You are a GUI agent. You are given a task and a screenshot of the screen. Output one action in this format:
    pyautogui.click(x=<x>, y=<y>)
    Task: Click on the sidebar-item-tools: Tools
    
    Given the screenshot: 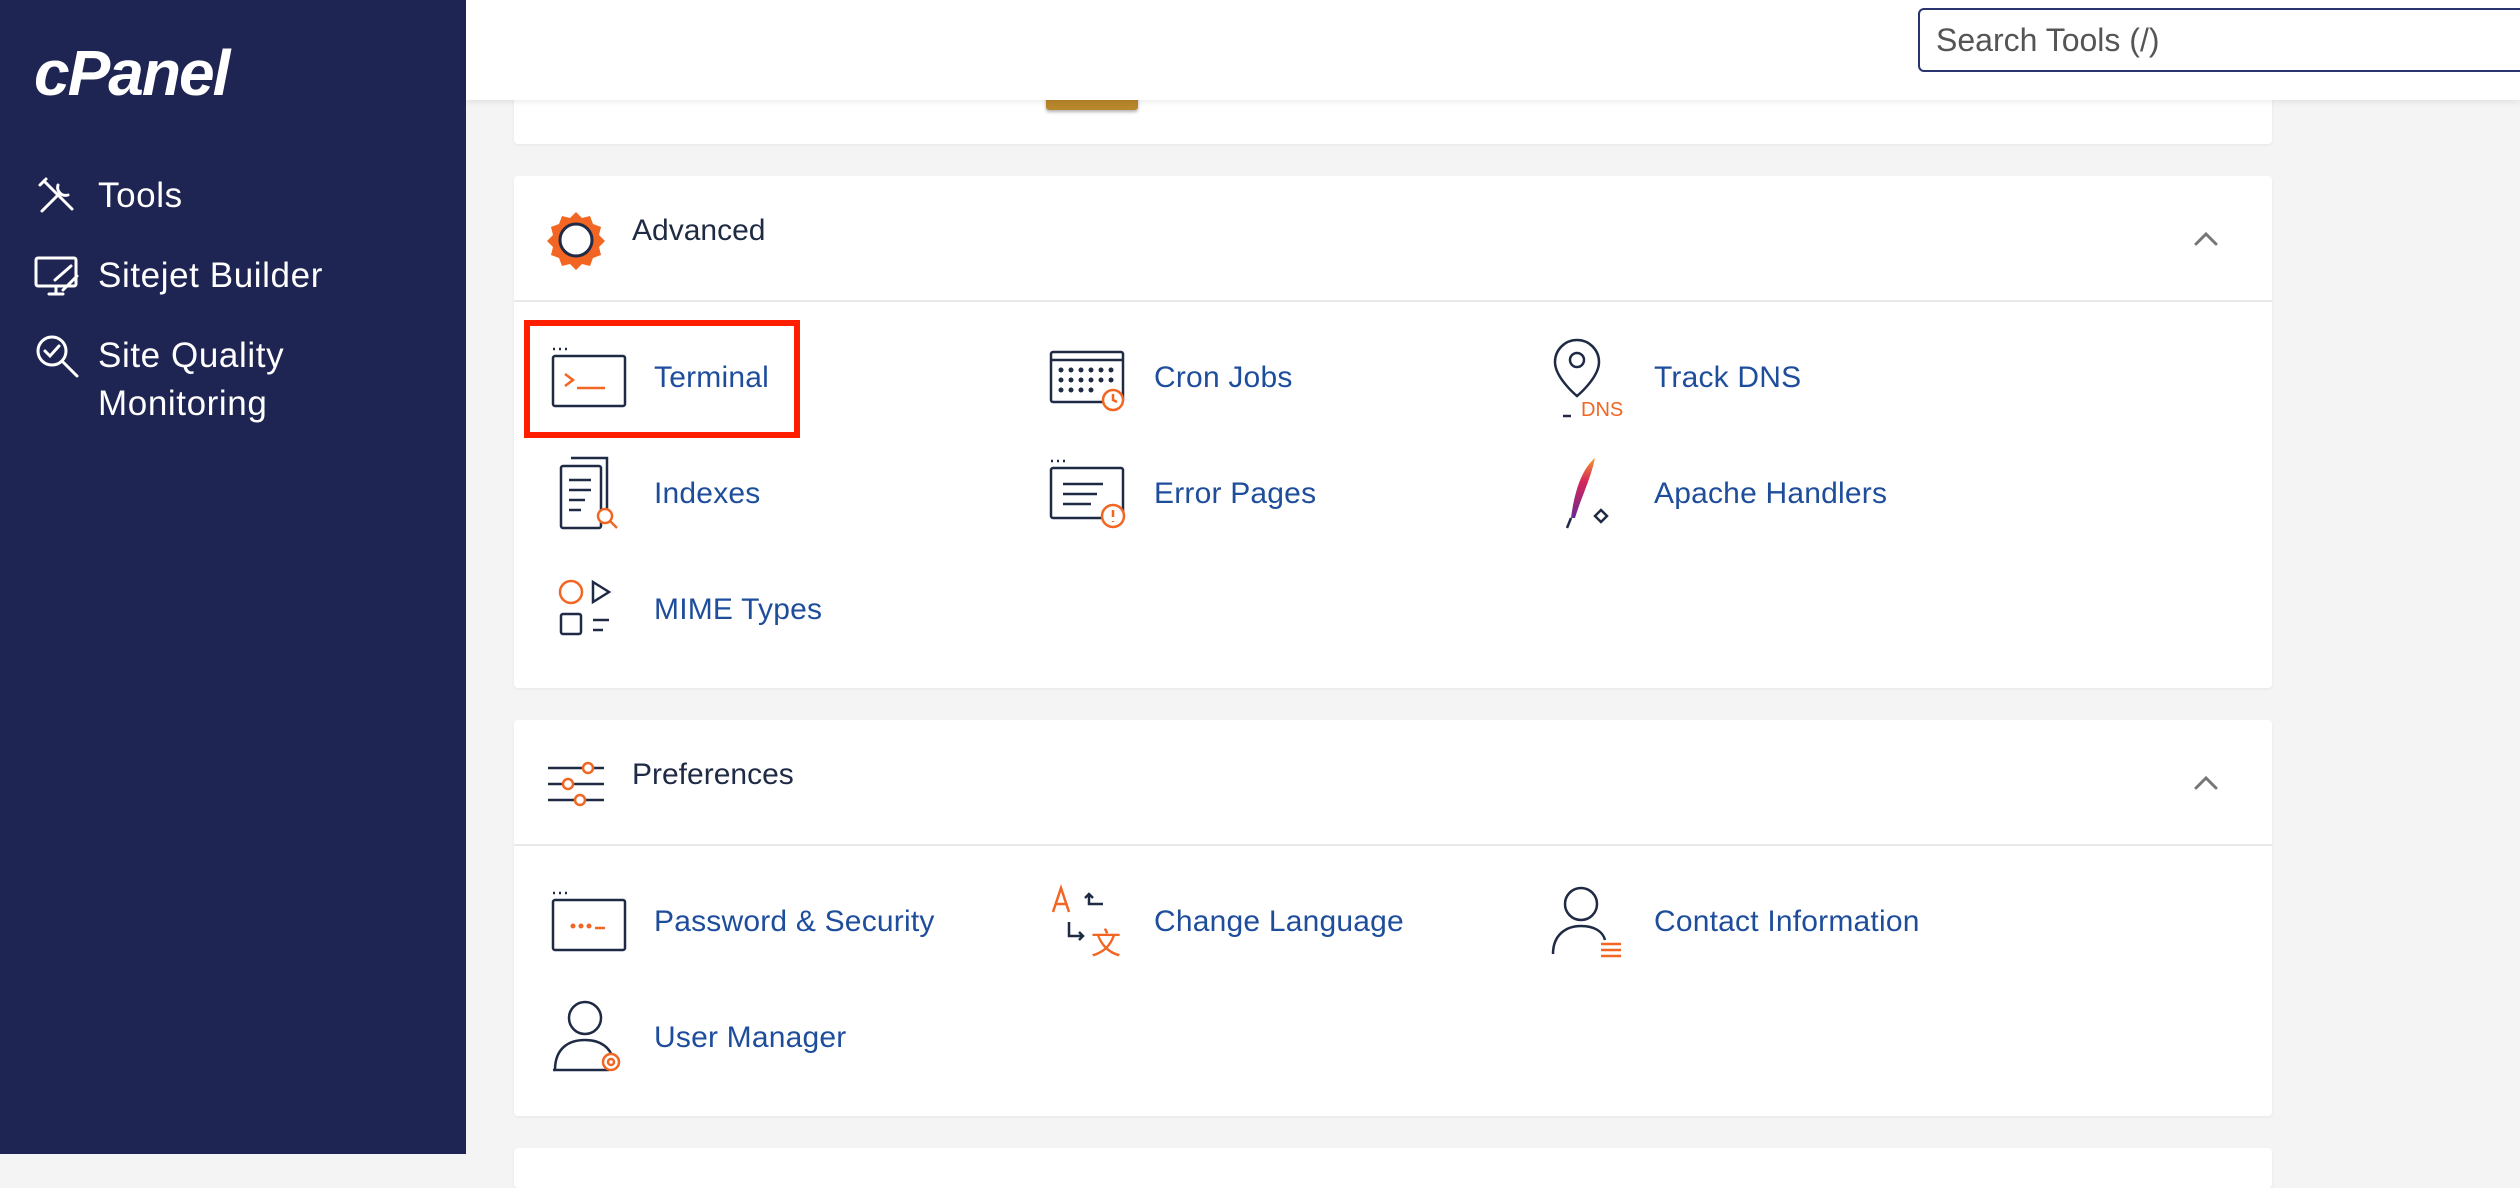 What is the action you would take?
    pyautogui.click(x=230, y=196)
    